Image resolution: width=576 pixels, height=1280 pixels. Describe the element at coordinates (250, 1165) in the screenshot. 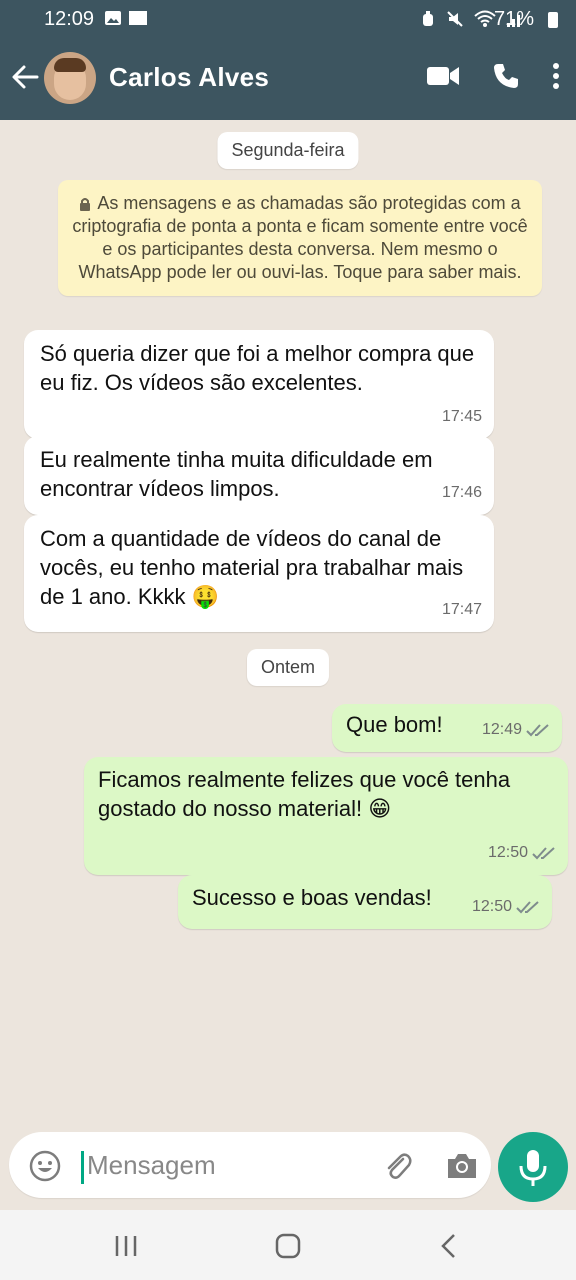

I see `message-input: Mensagem` at that location.